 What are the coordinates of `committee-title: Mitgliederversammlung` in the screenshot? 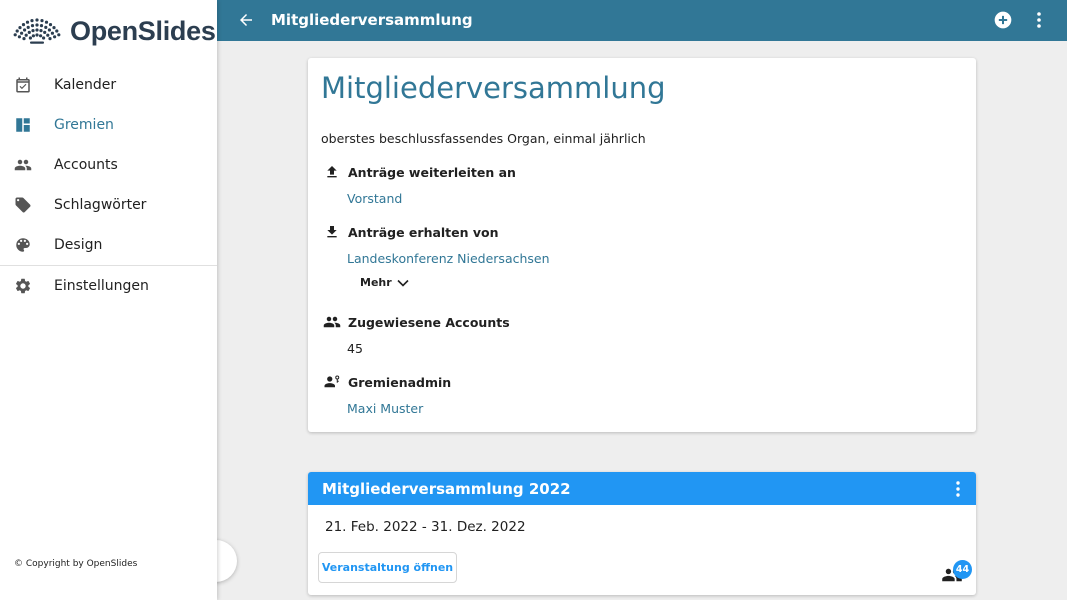 It's located at (493, 88).